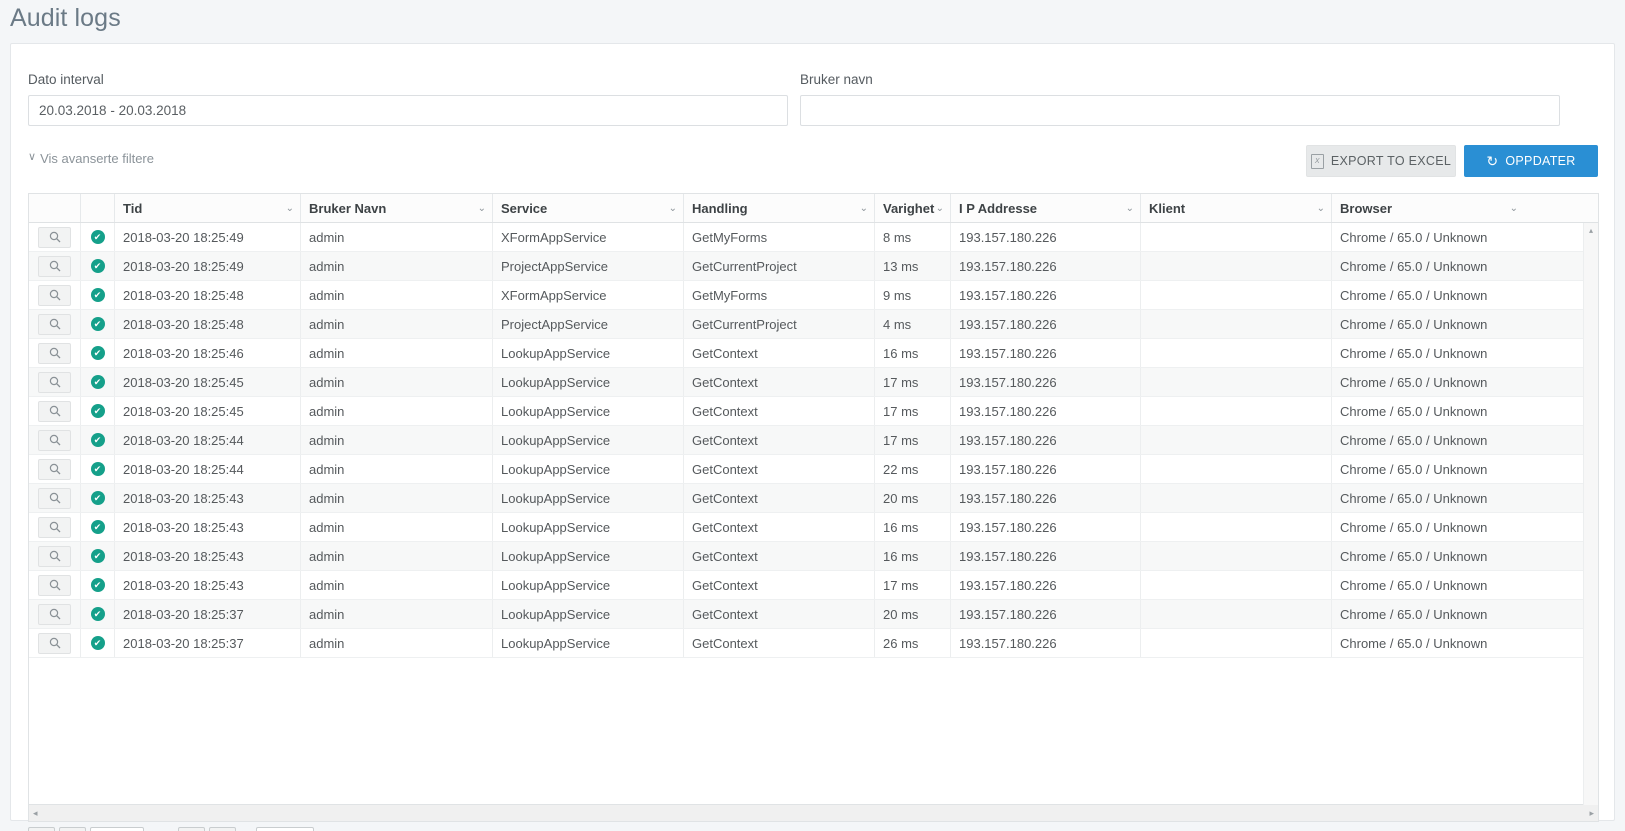  I want to click on cell-tid: 2018-03-20 18:25:44, so click(208, 440).